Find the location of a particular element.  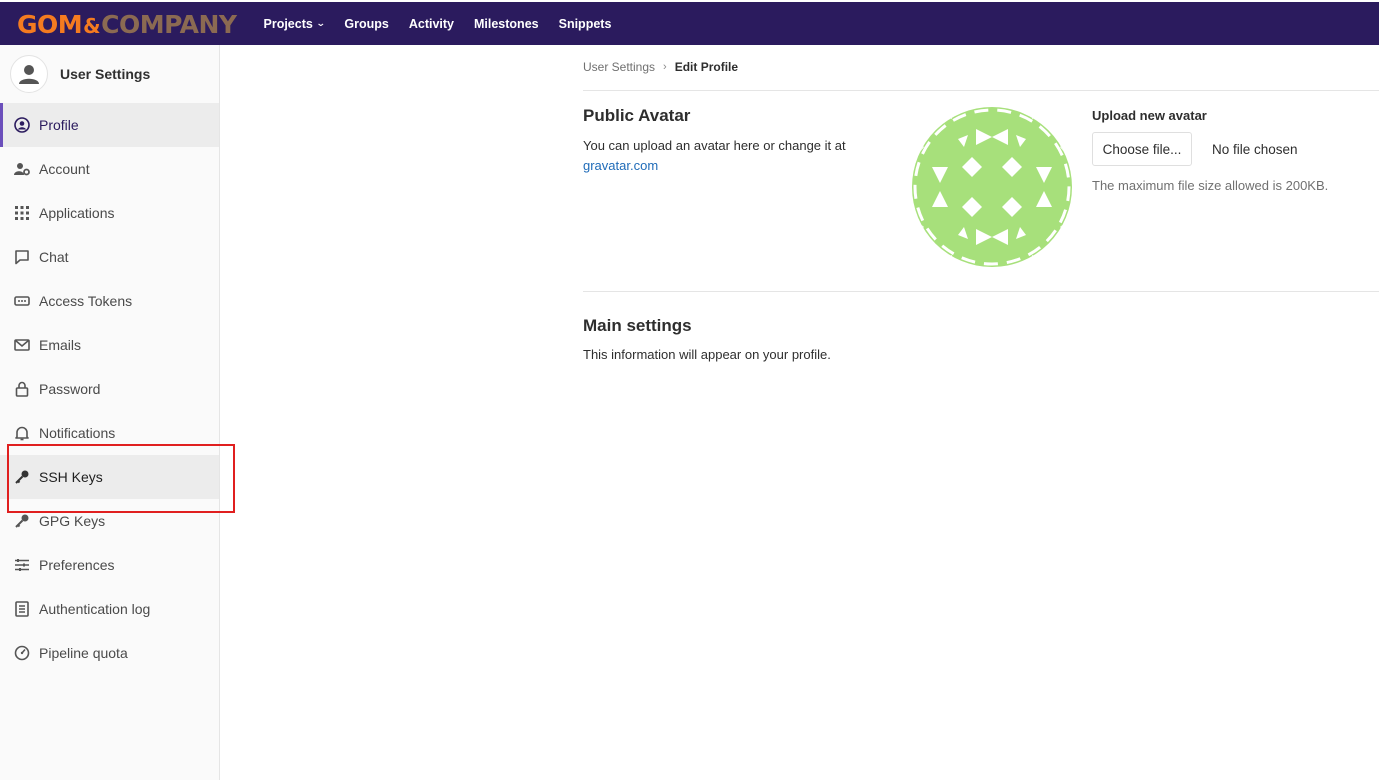

logo-ampersand: & is located at coordinates (92, 25).